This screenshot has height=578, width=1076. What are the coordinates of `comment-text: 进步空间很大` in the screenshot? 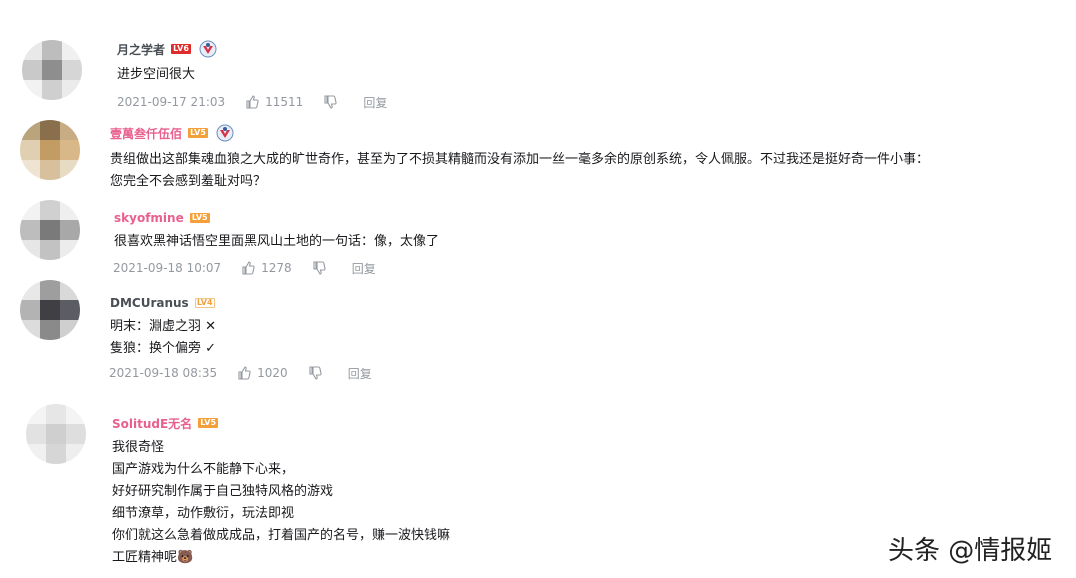 It's located at (156, 74).